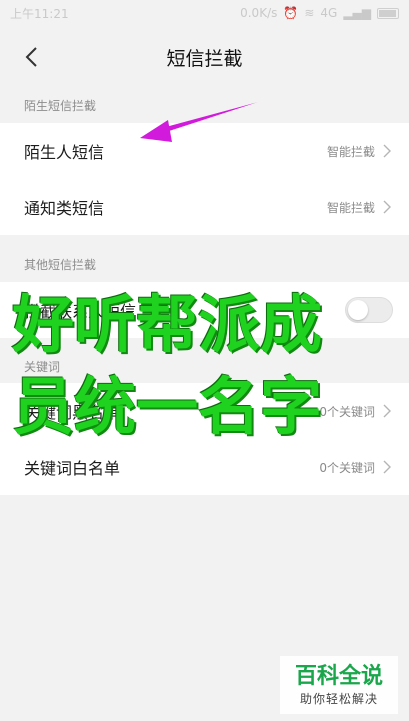  I want to click on overlay-text-line1: 好听帮派成, so click(167, 324).